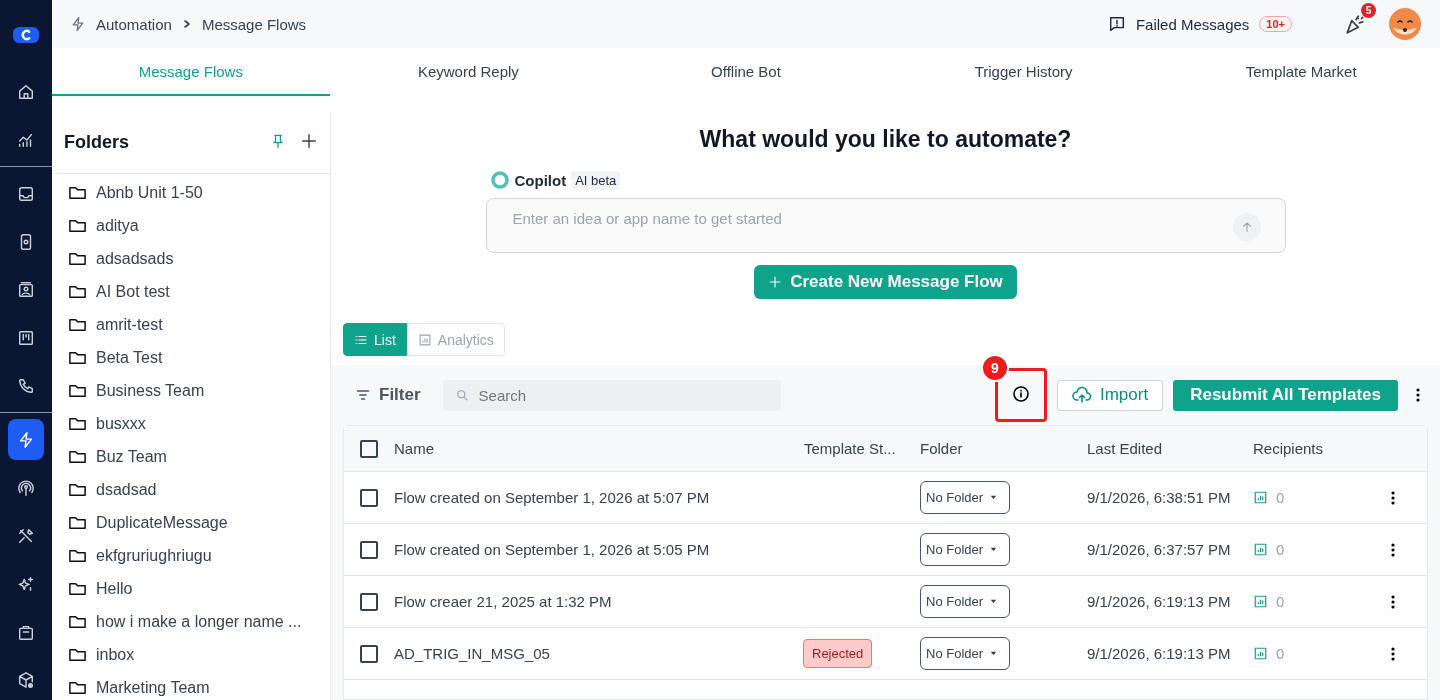  What do you see at coordinates (191, 685) in the screenshot?
I see `folder-item: Marketing Team` at bounding box center [191, 685].